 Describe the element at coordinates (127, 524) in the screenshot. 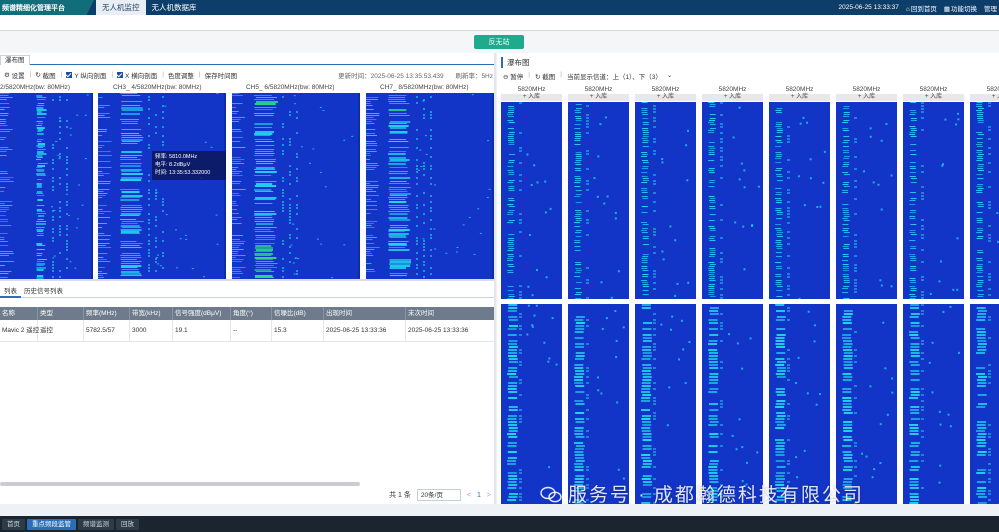

I see `bottom-tab-playback: 回放` at that location.